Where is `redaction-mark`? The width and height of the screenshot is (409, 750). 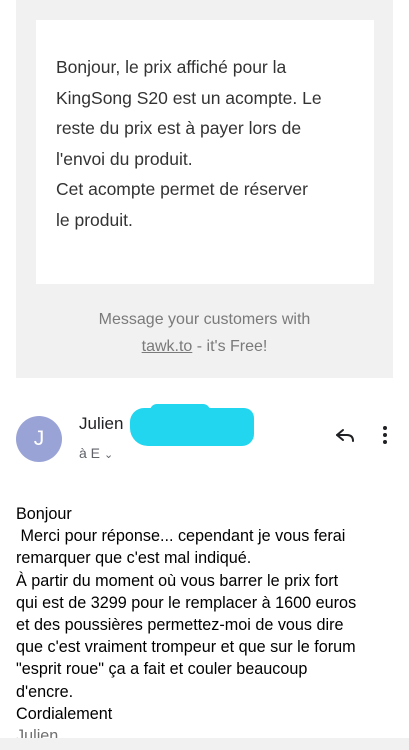
redaction-mark is located at coordinates (192, 427).